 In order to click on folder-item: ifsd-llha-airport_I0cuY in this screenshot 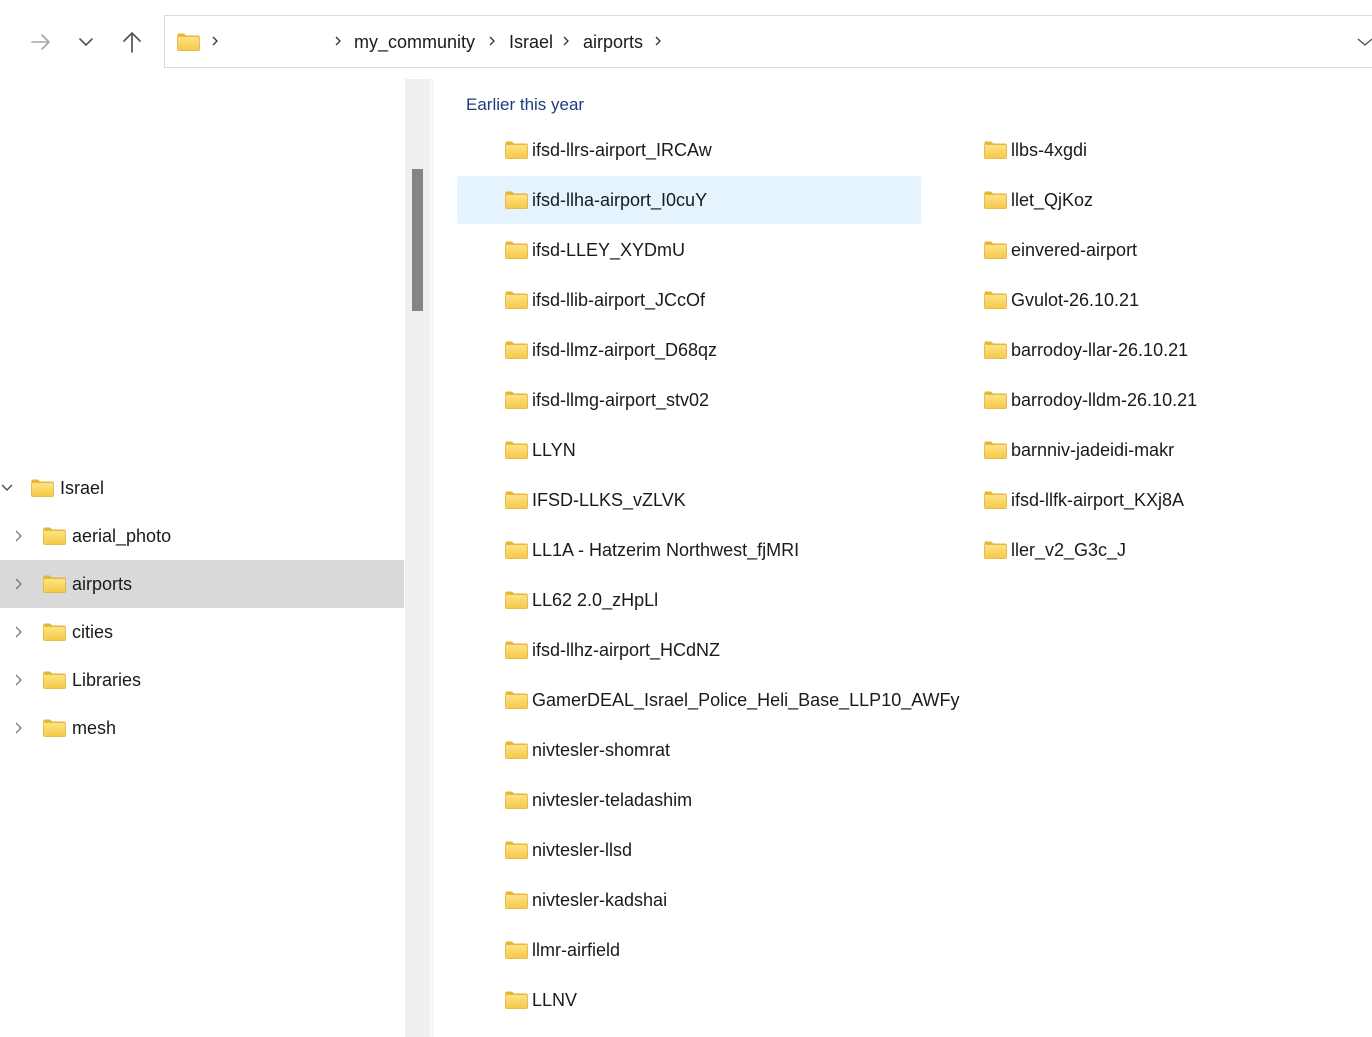, I will do `click(689, 200)`.